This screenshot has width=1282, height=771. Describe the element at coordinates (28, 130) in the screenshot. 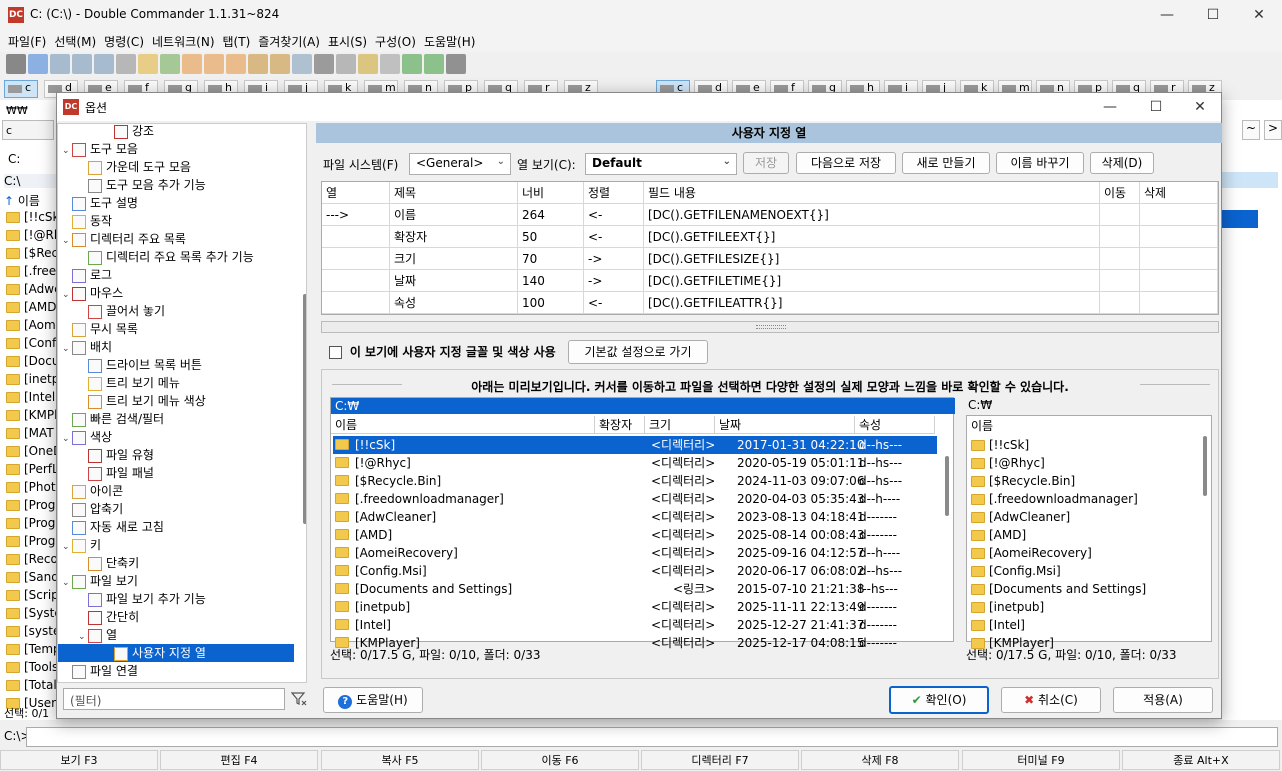

I see `left-tab-c: c` at that location.